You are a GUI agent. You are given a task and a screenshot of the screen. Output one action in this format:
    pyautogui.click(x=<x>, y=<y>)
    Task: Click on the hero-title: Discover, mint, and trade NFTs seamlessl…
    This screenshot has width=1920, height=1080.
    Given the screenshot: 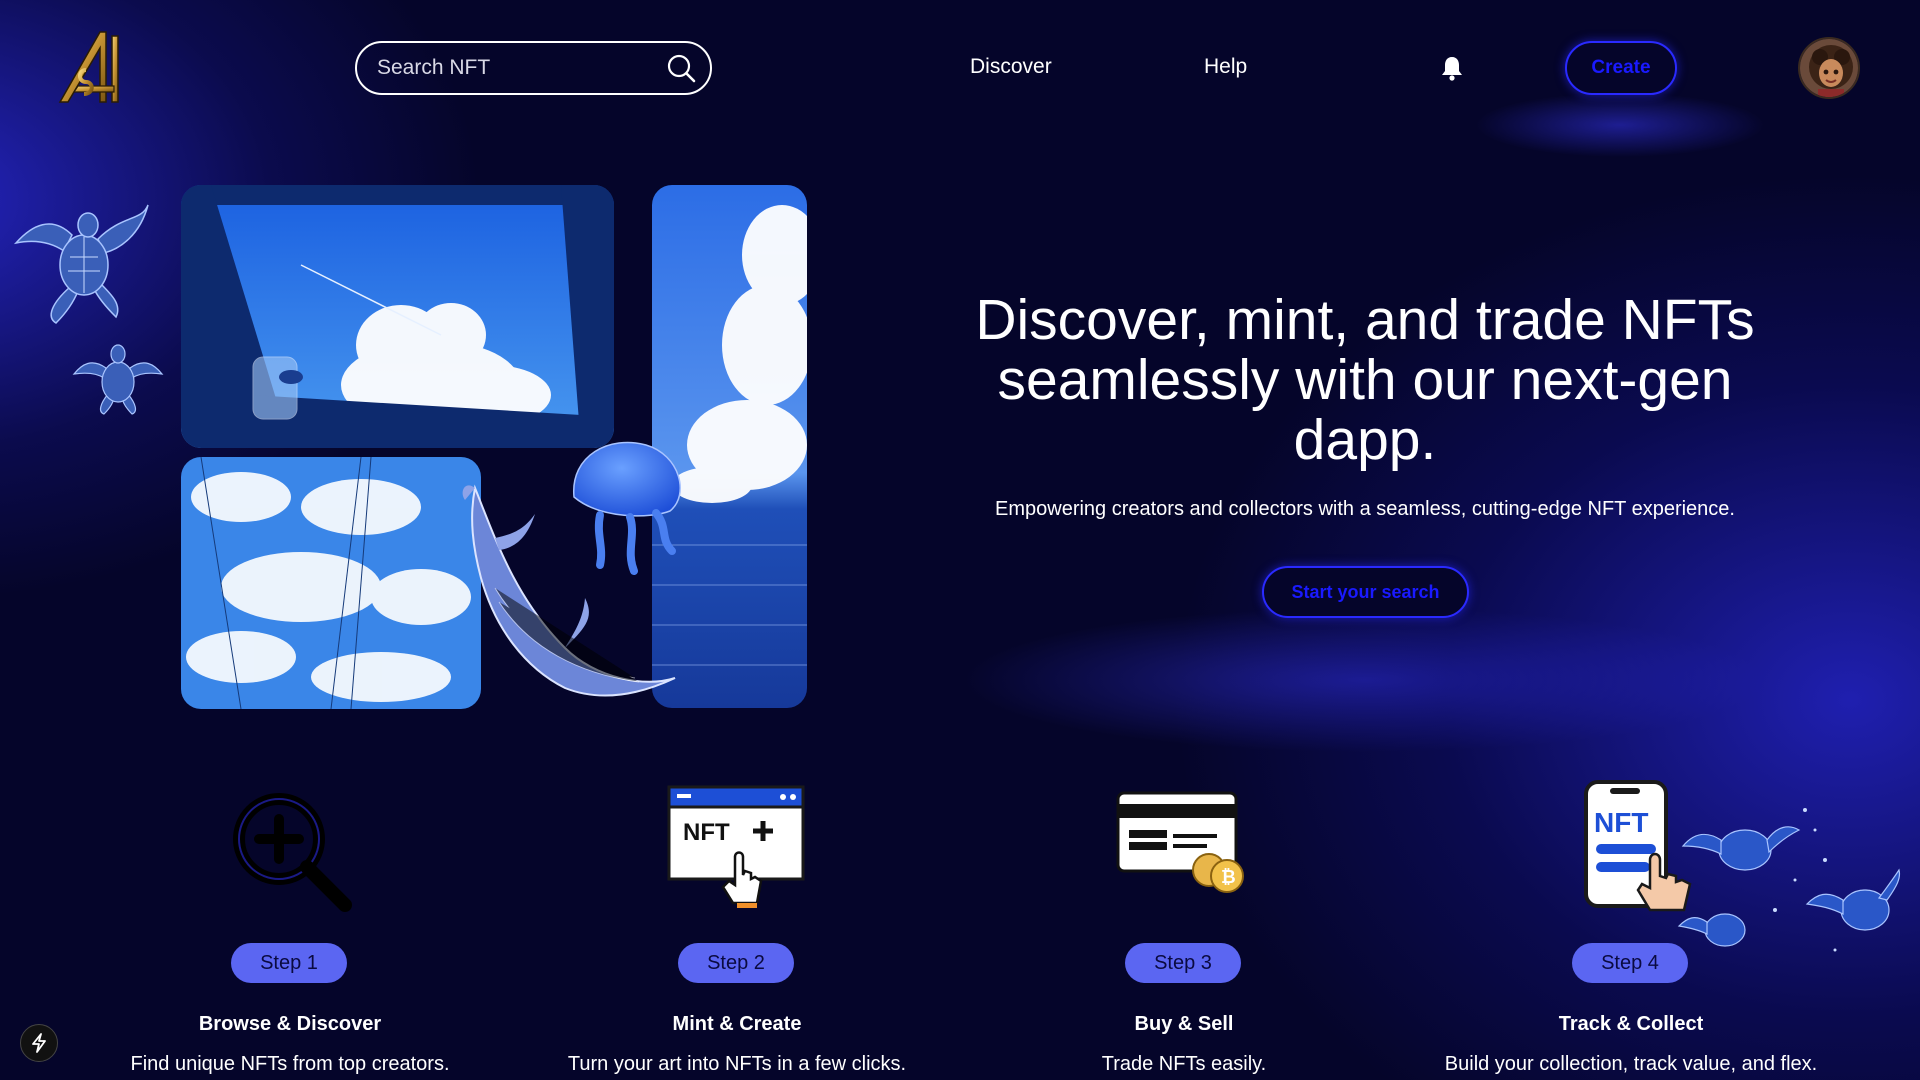 What is the action you would take?
    pyautogui.click(x=1365, y=380)
    